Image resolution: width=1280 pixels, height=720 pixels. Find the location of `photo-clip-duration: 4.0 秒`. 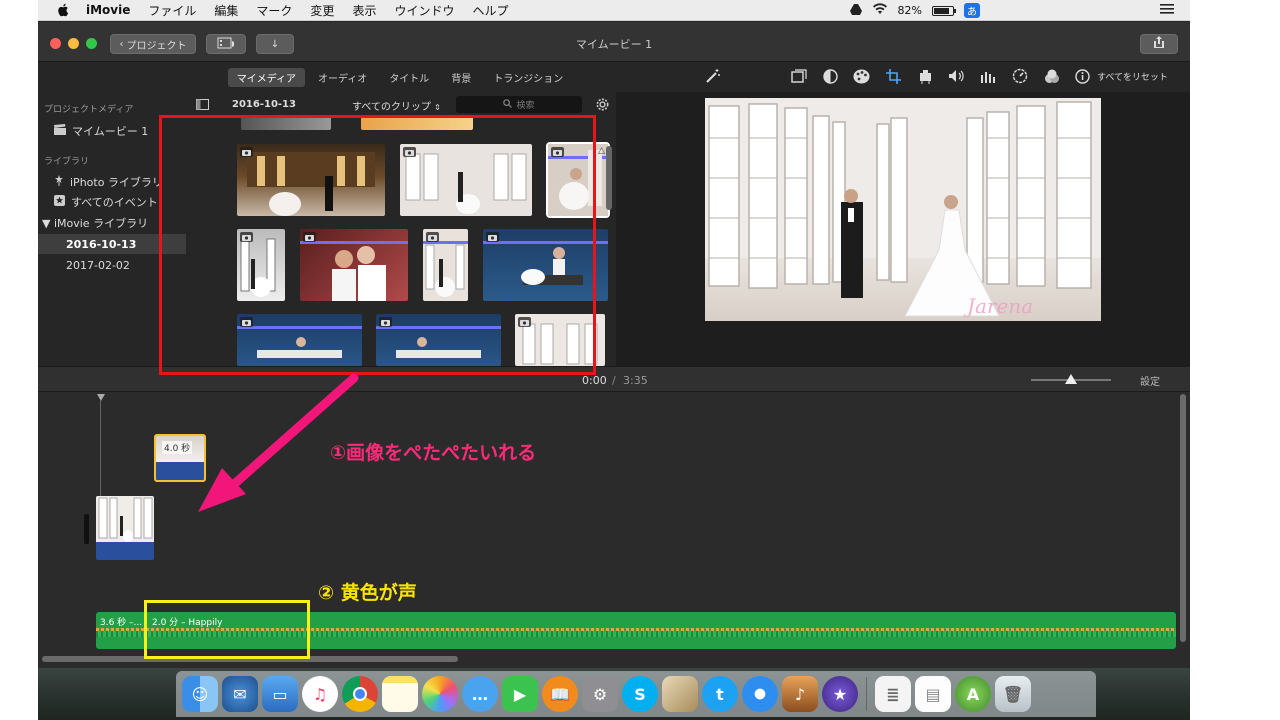

photo-clip-duration: 4.0 秒 is located at coordinates (177, 447).